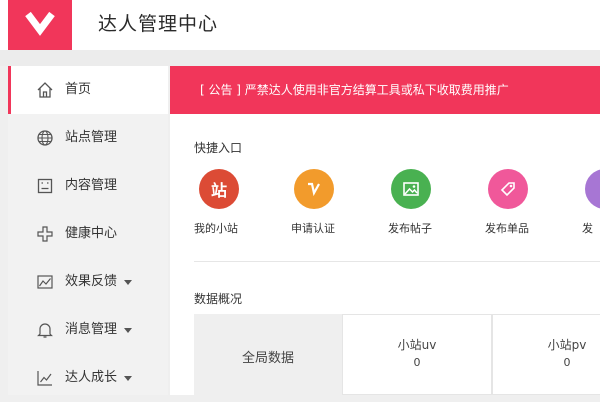 The width and height of the screenshot is (600, 402). What do you see at coordinates (587, 228) in the screenshot?
I see `shortcut-label: 发` at bounding box center [587, 228].